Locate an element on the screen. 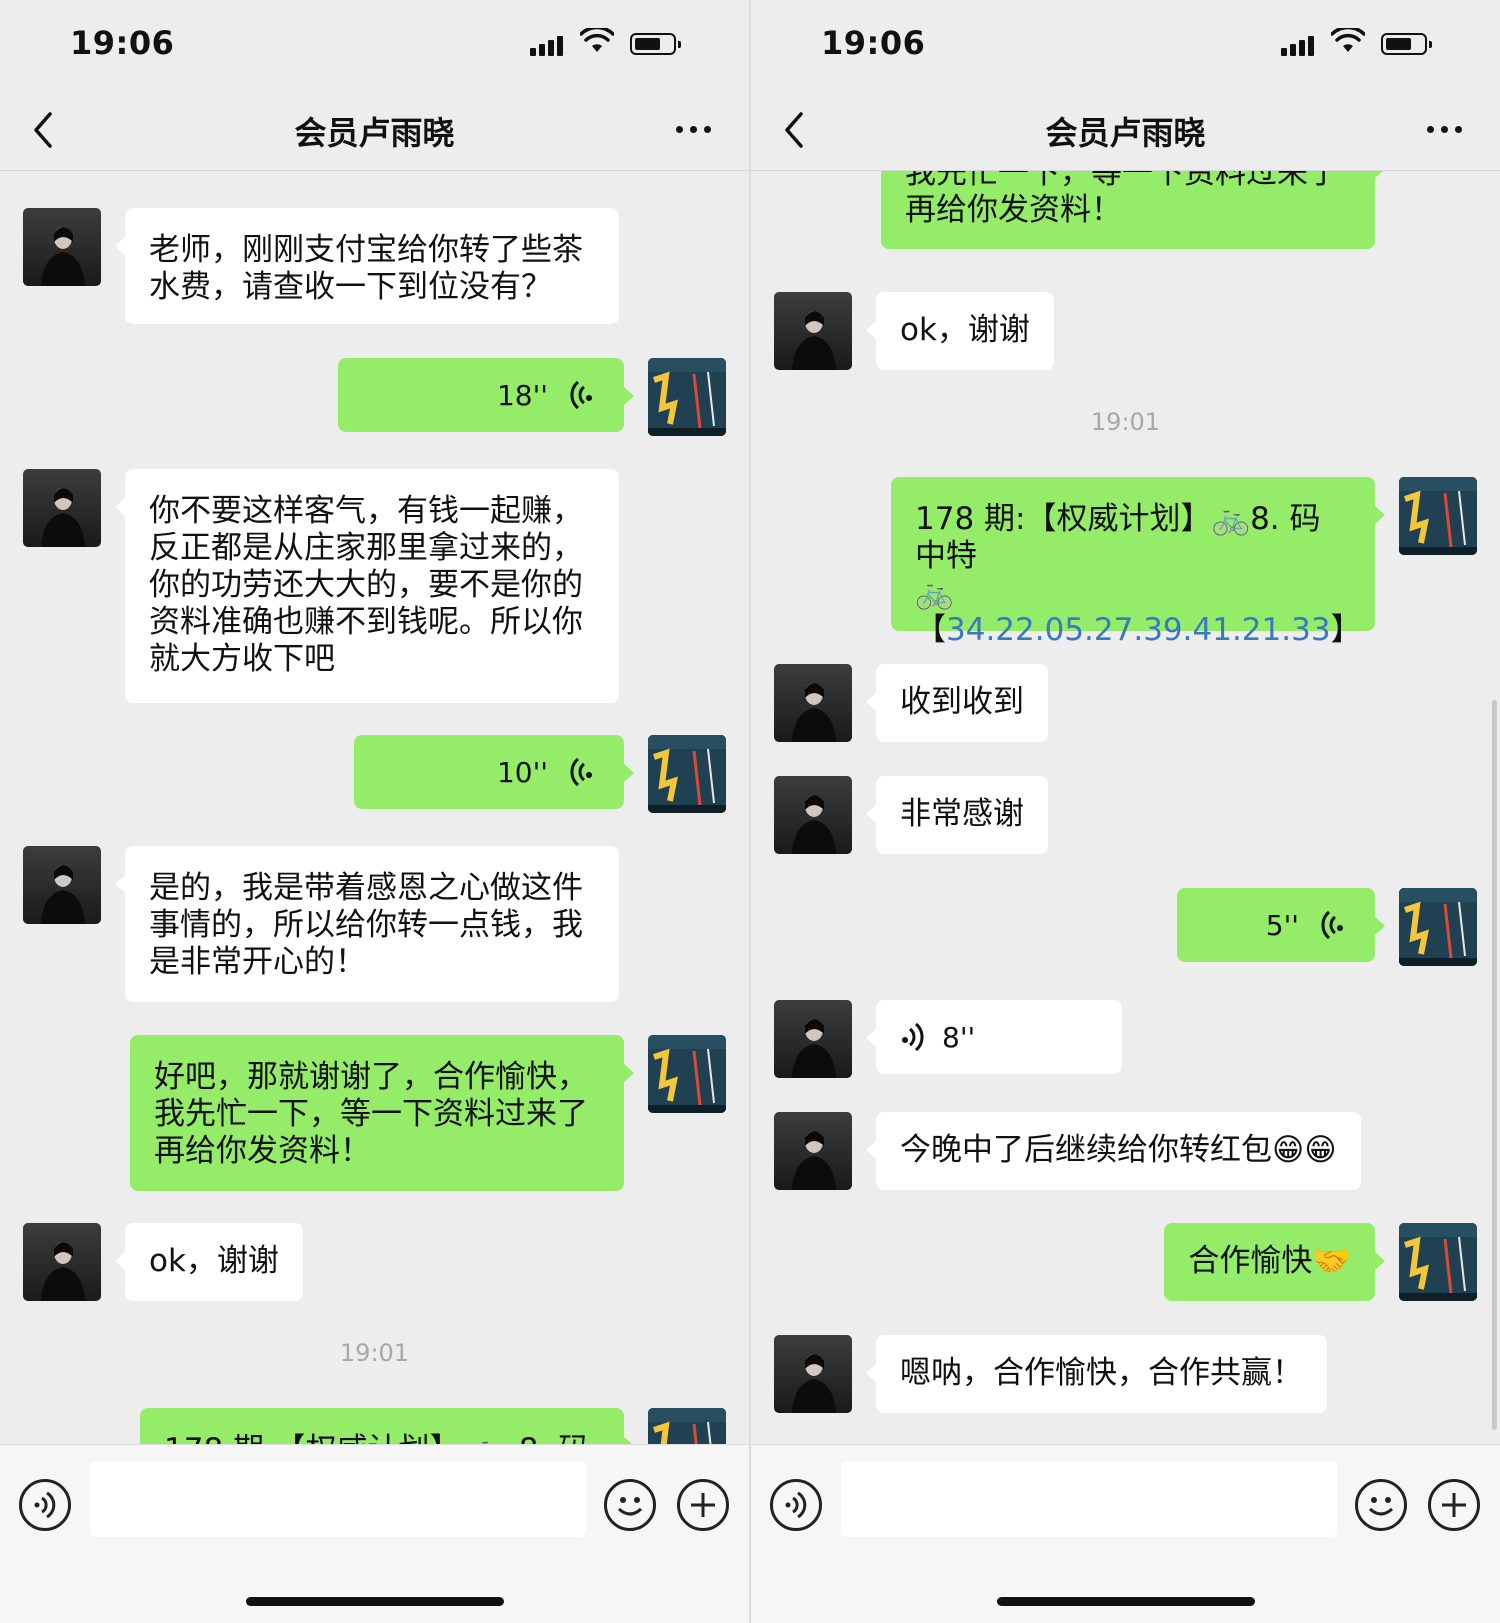 This screenshot has height=1623, width=1500. scrollbar is located at coordinates (1494, 1065).